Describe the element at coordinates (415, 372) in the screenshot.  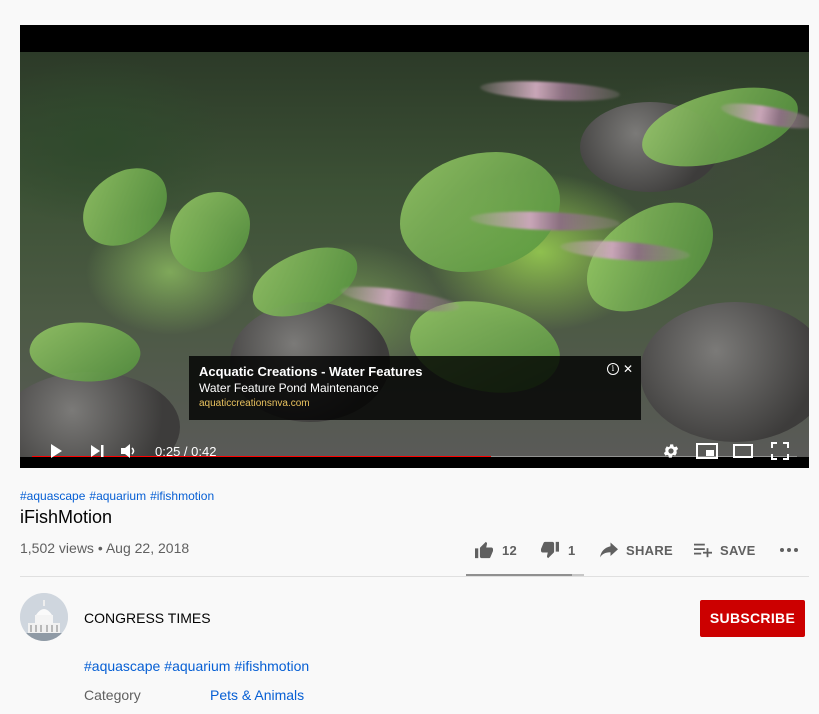
I see `ad-title: Acquatic Creations - Water Features` at that location.